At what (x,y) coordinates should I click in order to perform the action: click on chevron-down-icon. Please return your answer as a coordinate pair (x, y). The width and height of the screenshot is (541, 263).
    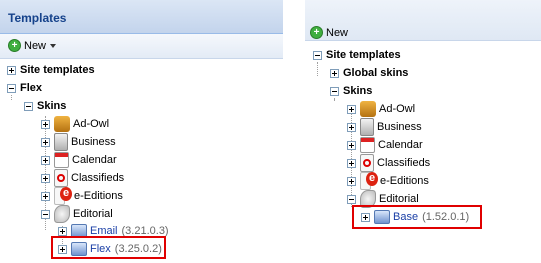
    Looking at the image, I should click on (53, 45).